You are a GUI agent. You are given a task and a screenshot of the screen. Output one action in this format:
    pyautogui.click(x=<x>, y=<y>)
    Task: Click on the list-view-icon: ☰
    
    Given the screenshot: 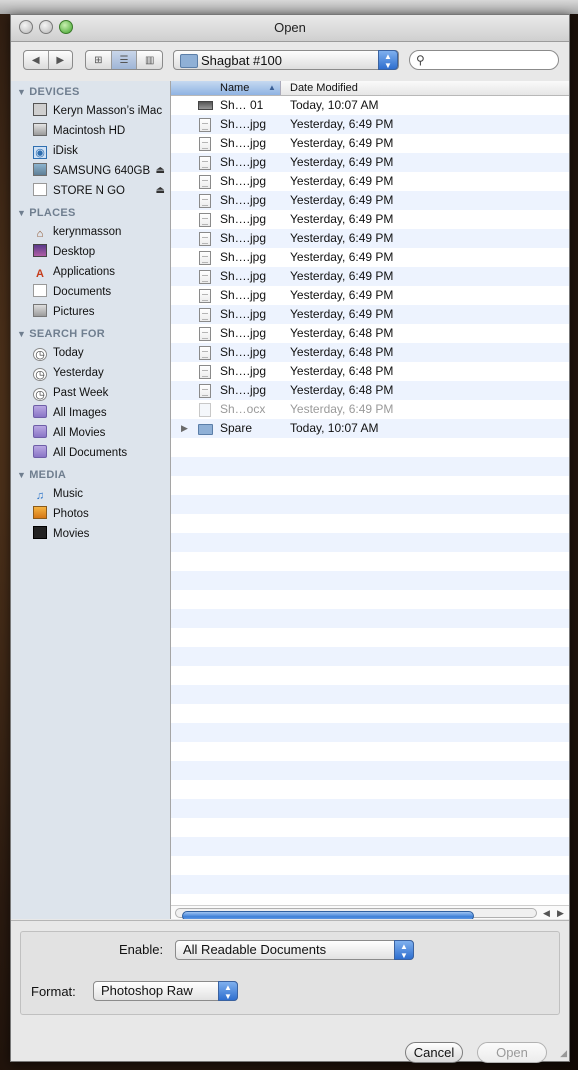 What is the action you would take?
    pyautogui.click(x=124, y=60)
    